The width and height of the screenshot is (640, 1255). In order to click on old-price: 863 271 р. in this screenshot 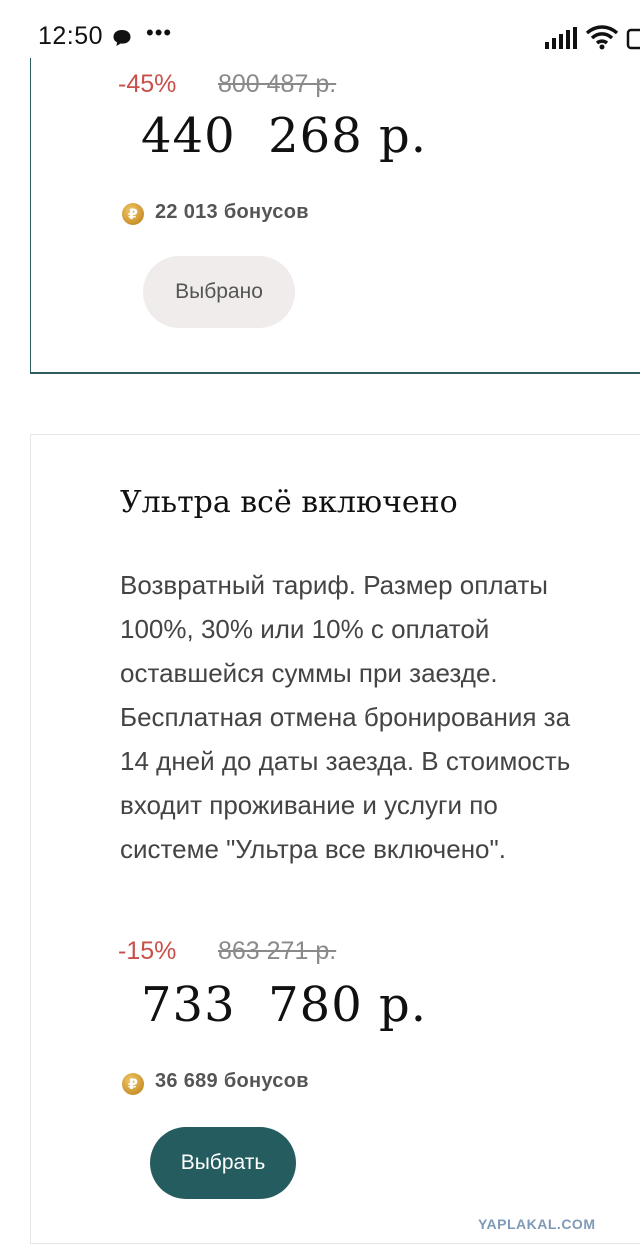, I will do `click(277, 951)`.